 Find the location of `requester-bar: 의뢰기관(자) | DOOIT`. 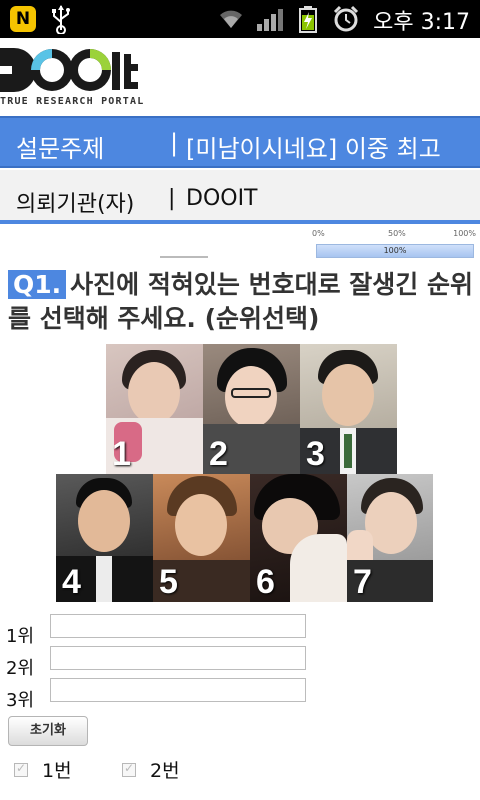

requester-bar: 의뢰기관(자) | DOOIT is located at coordinates (240, 197).